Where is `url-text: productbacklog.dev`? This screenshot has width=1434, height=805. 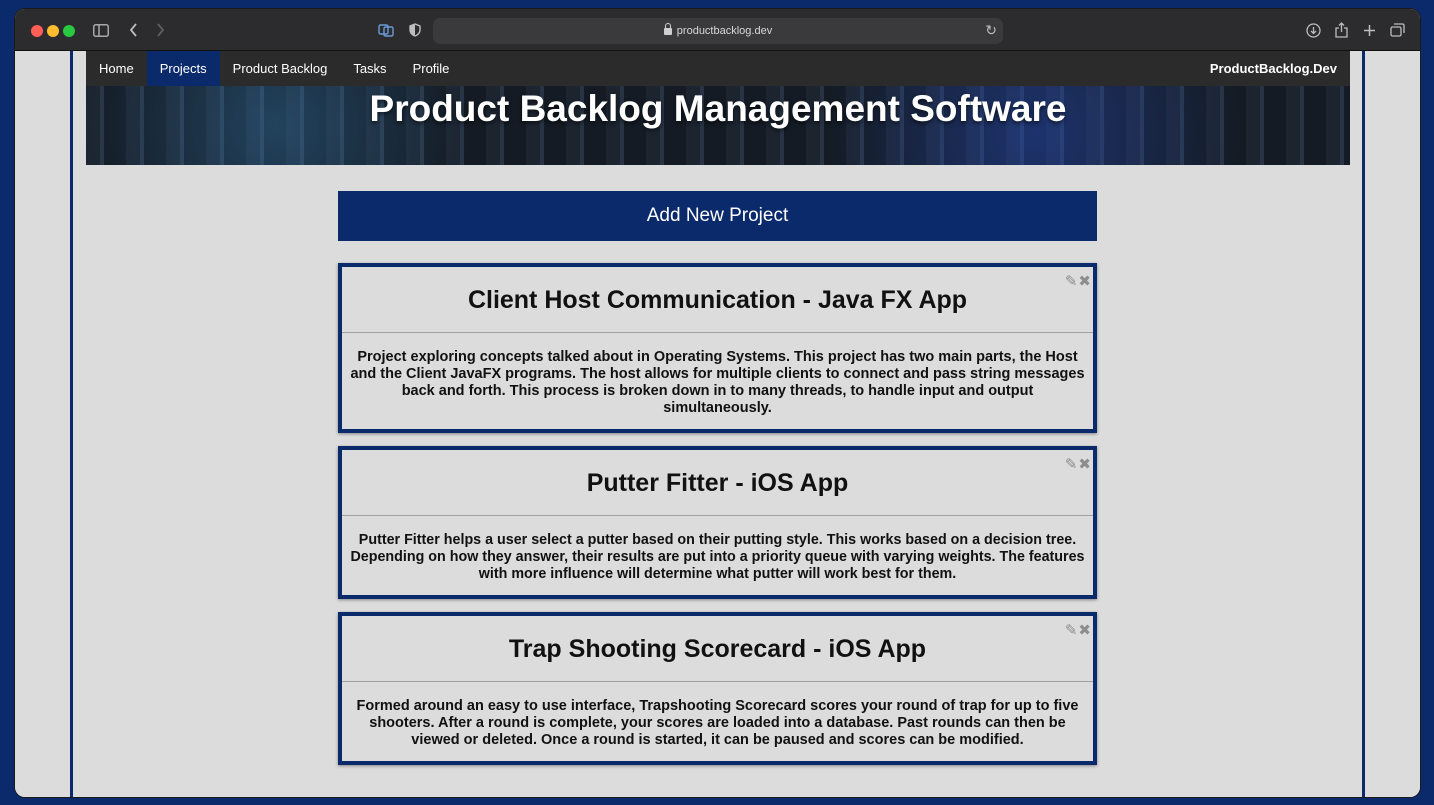
url-text: productbacklog.dev is located at coordinates (724, 31).